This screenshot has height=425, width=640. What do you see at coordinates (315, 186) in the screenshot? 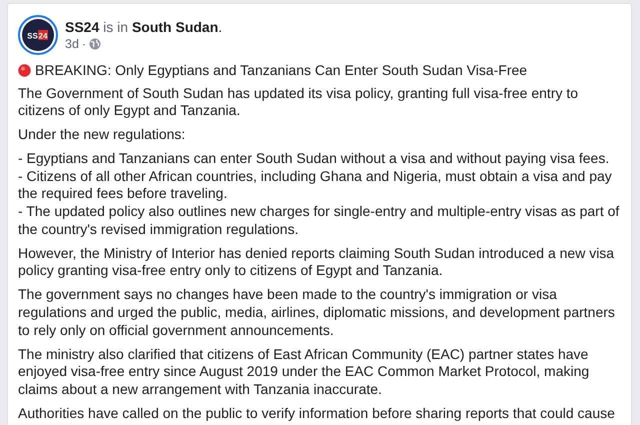
I see `post-text: - Citizens of all other African countries, including Ghana and Nigeria, must obtain a visa and pay the required fees before traveling.` at bounding box center [315, 186].